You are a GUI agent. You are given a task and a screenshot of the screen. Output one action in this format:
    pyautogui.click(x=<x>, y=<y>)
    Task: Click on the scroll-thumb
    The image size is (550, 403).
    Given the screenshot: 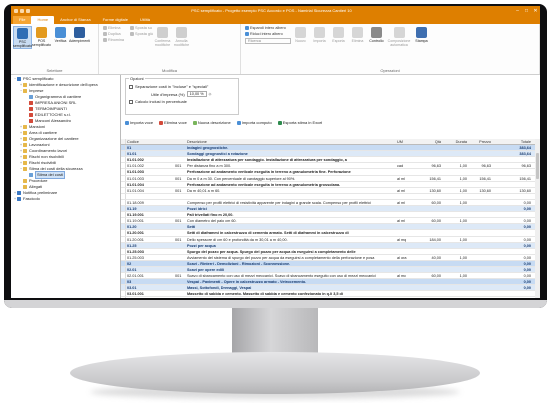 What is the action you would take?
    pyautogui.click(x=537, y=166)
    